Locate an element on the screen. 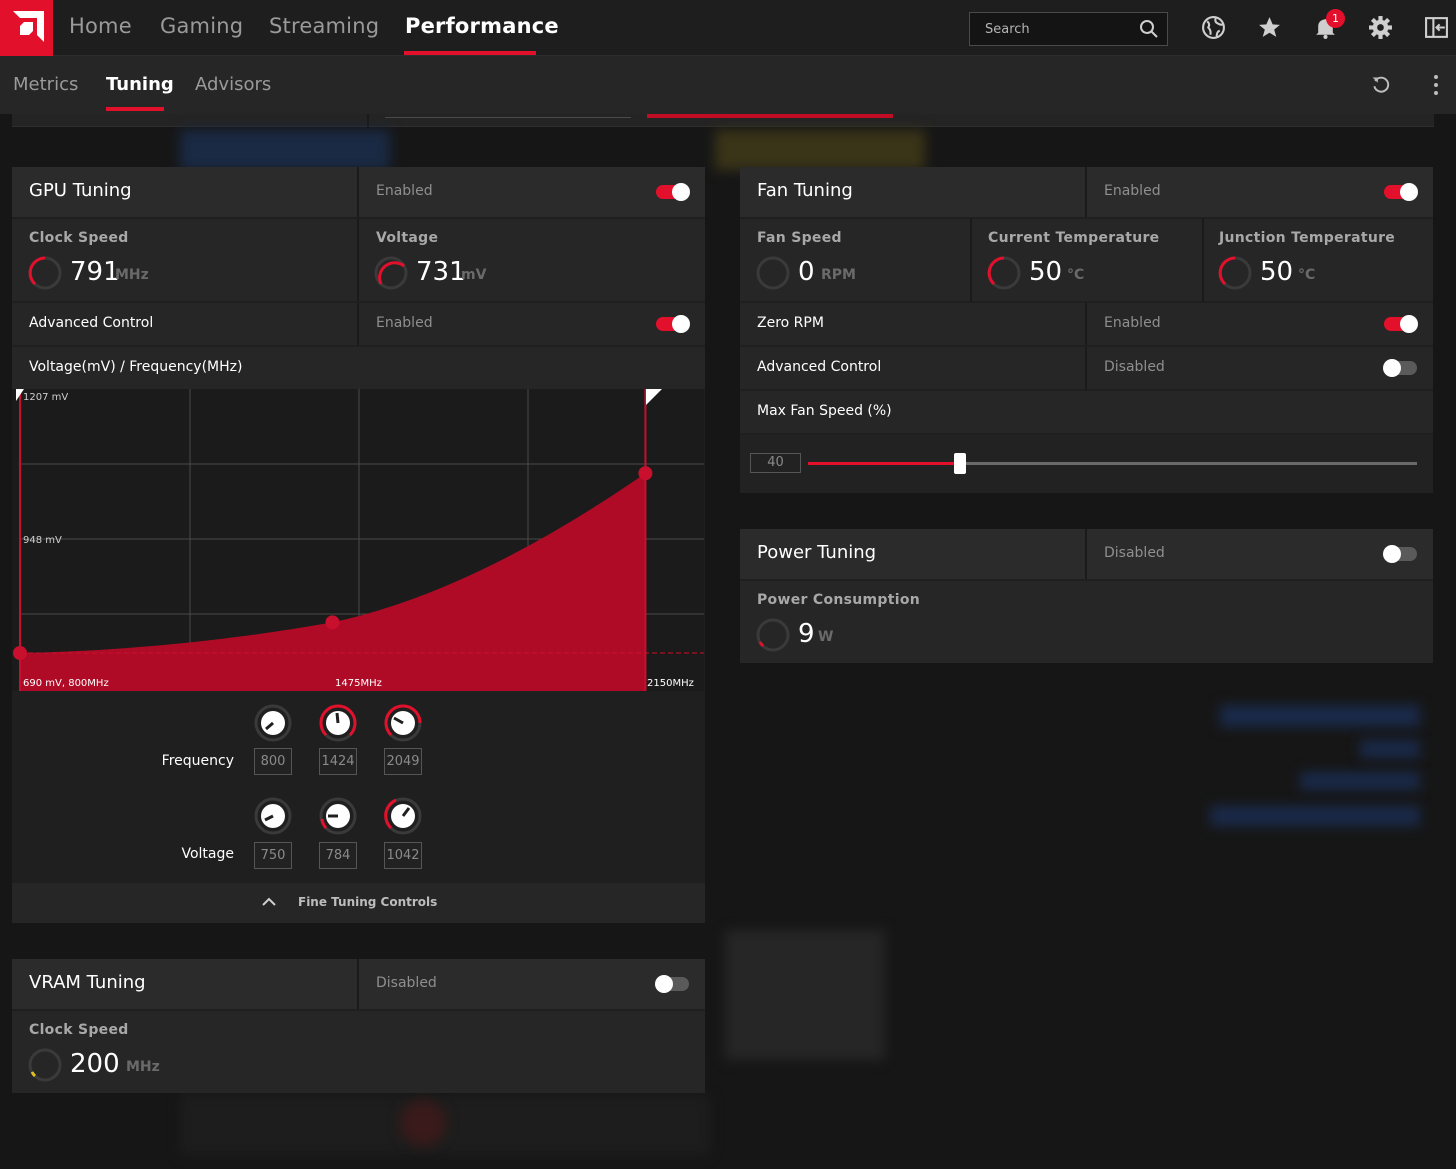 This screenshot has width=1456, height=1169. frequency-input-2: 1424 is located at coordinates (338, 761).